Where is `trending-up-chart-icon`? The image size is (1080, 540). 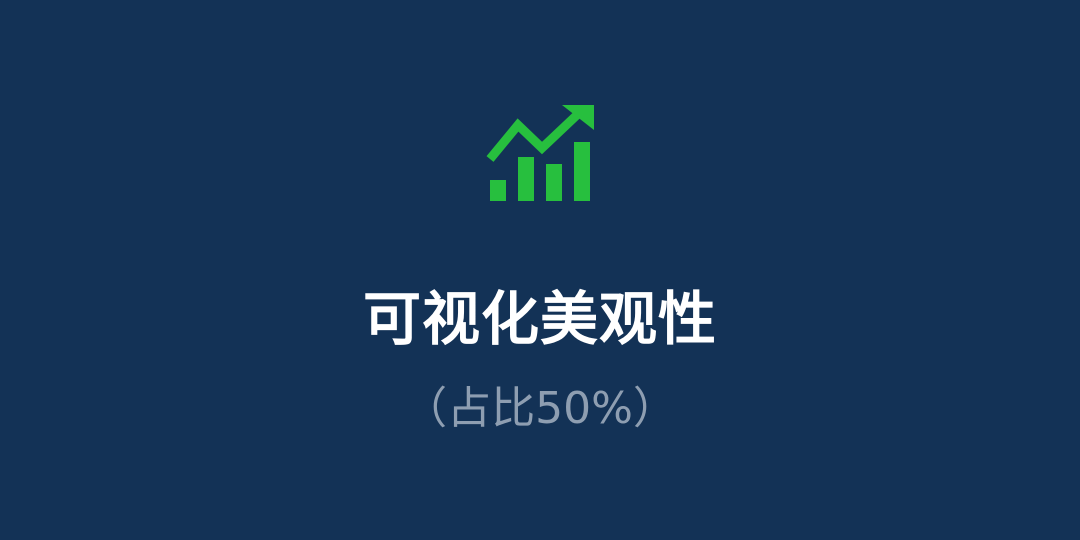
trending-up-chart-icon is located at coordinates (540, 152).